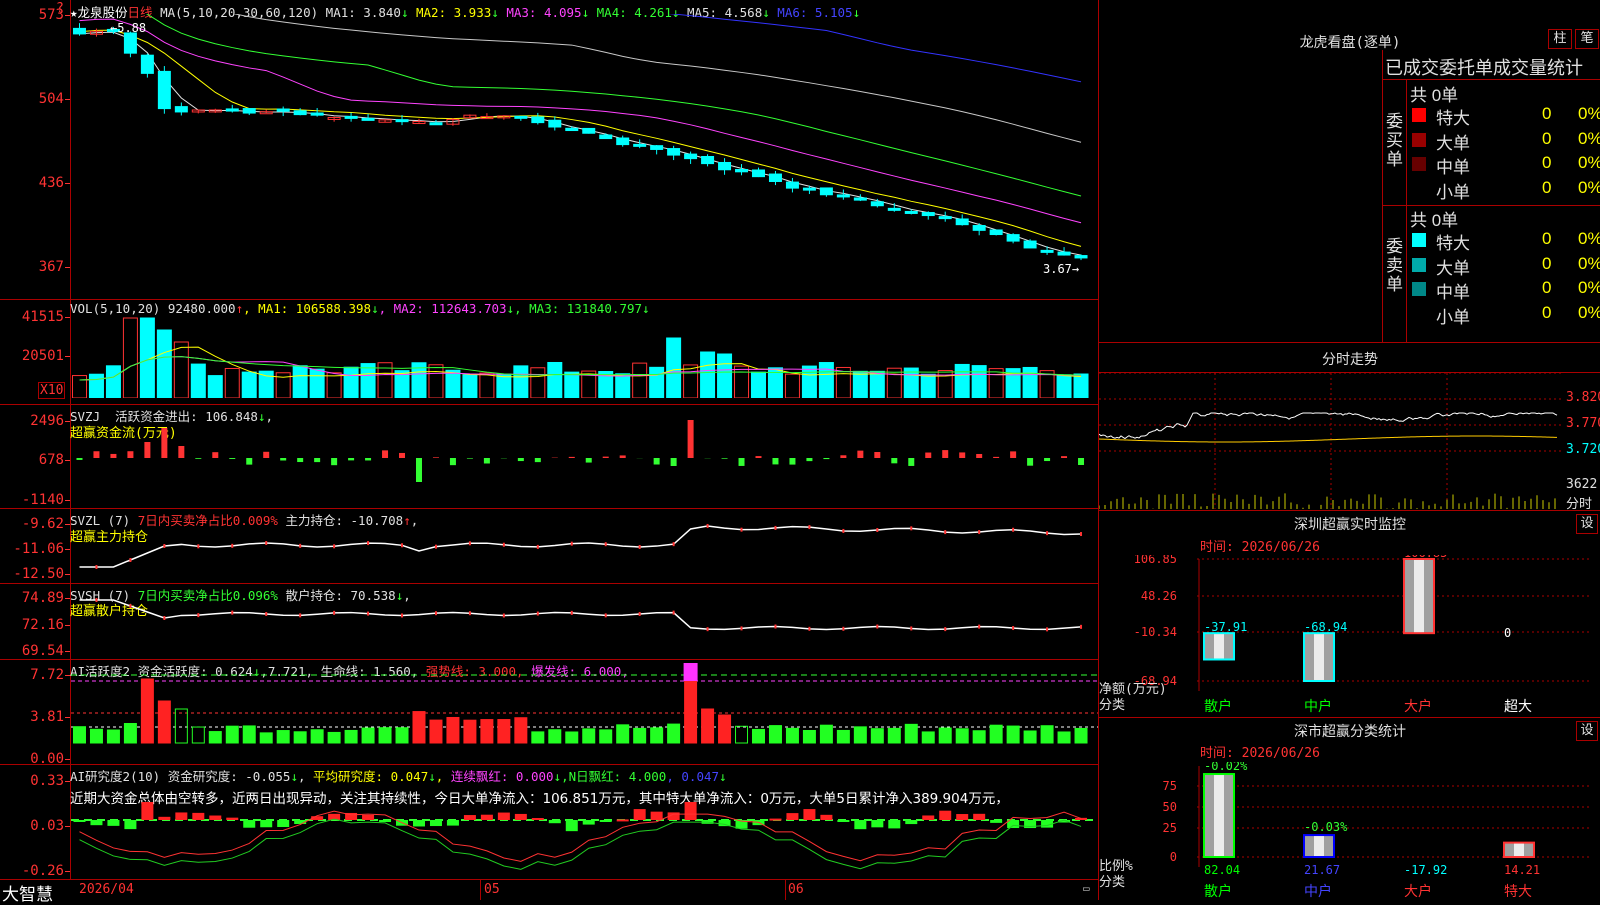 This screenshot has height=905, width=1600. What do you see at coordinates (1112, 882) in the screenshot?
I see `category-axis-label: 分类` at bounding box center [1112, 882].